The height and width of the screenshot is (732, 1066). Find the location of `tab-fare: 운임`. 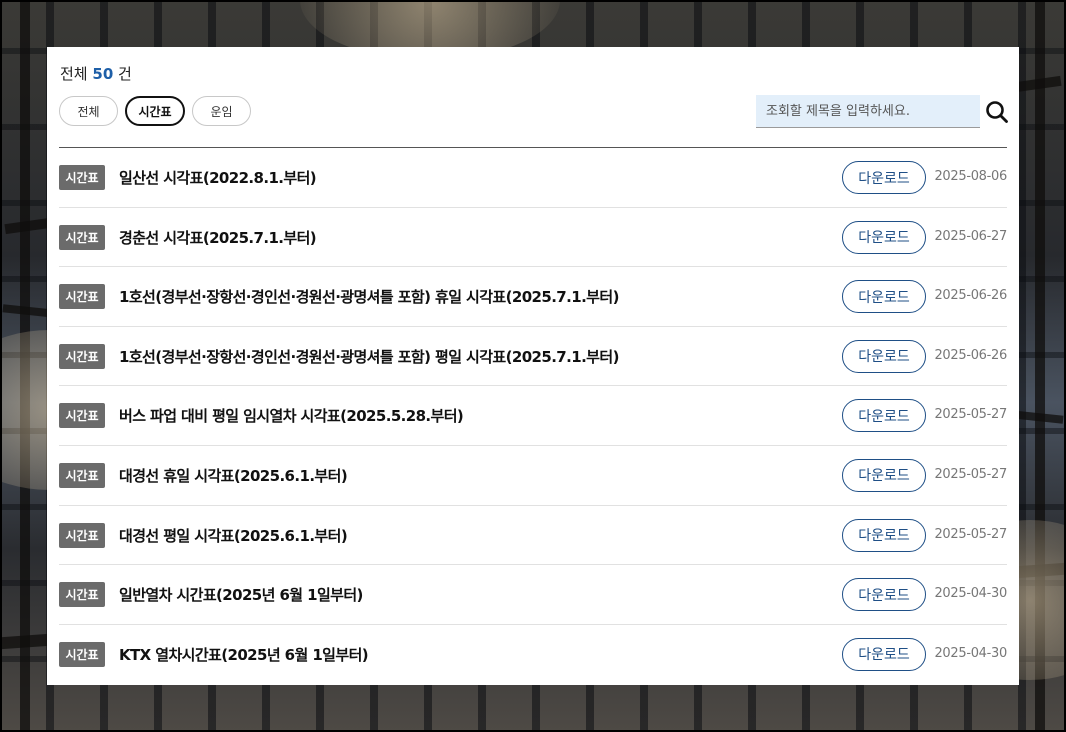

tab-fare: 운임 is located at coordinates (221, 111).